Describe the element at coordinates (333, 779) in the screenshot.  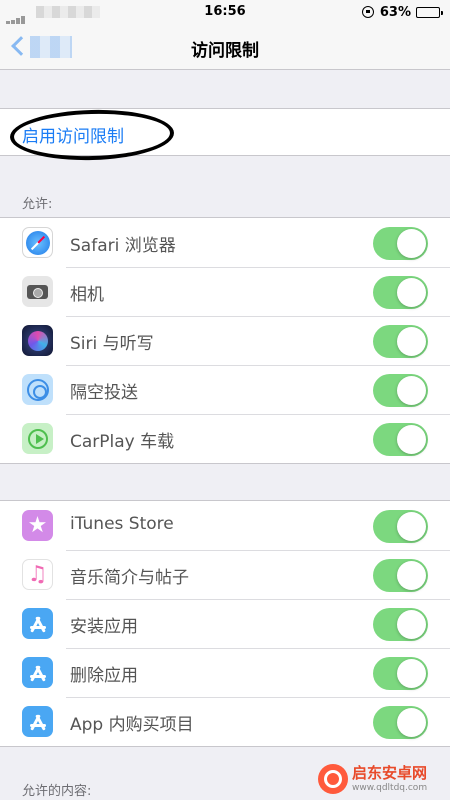
I see `watermark-logo-icon` at that location.